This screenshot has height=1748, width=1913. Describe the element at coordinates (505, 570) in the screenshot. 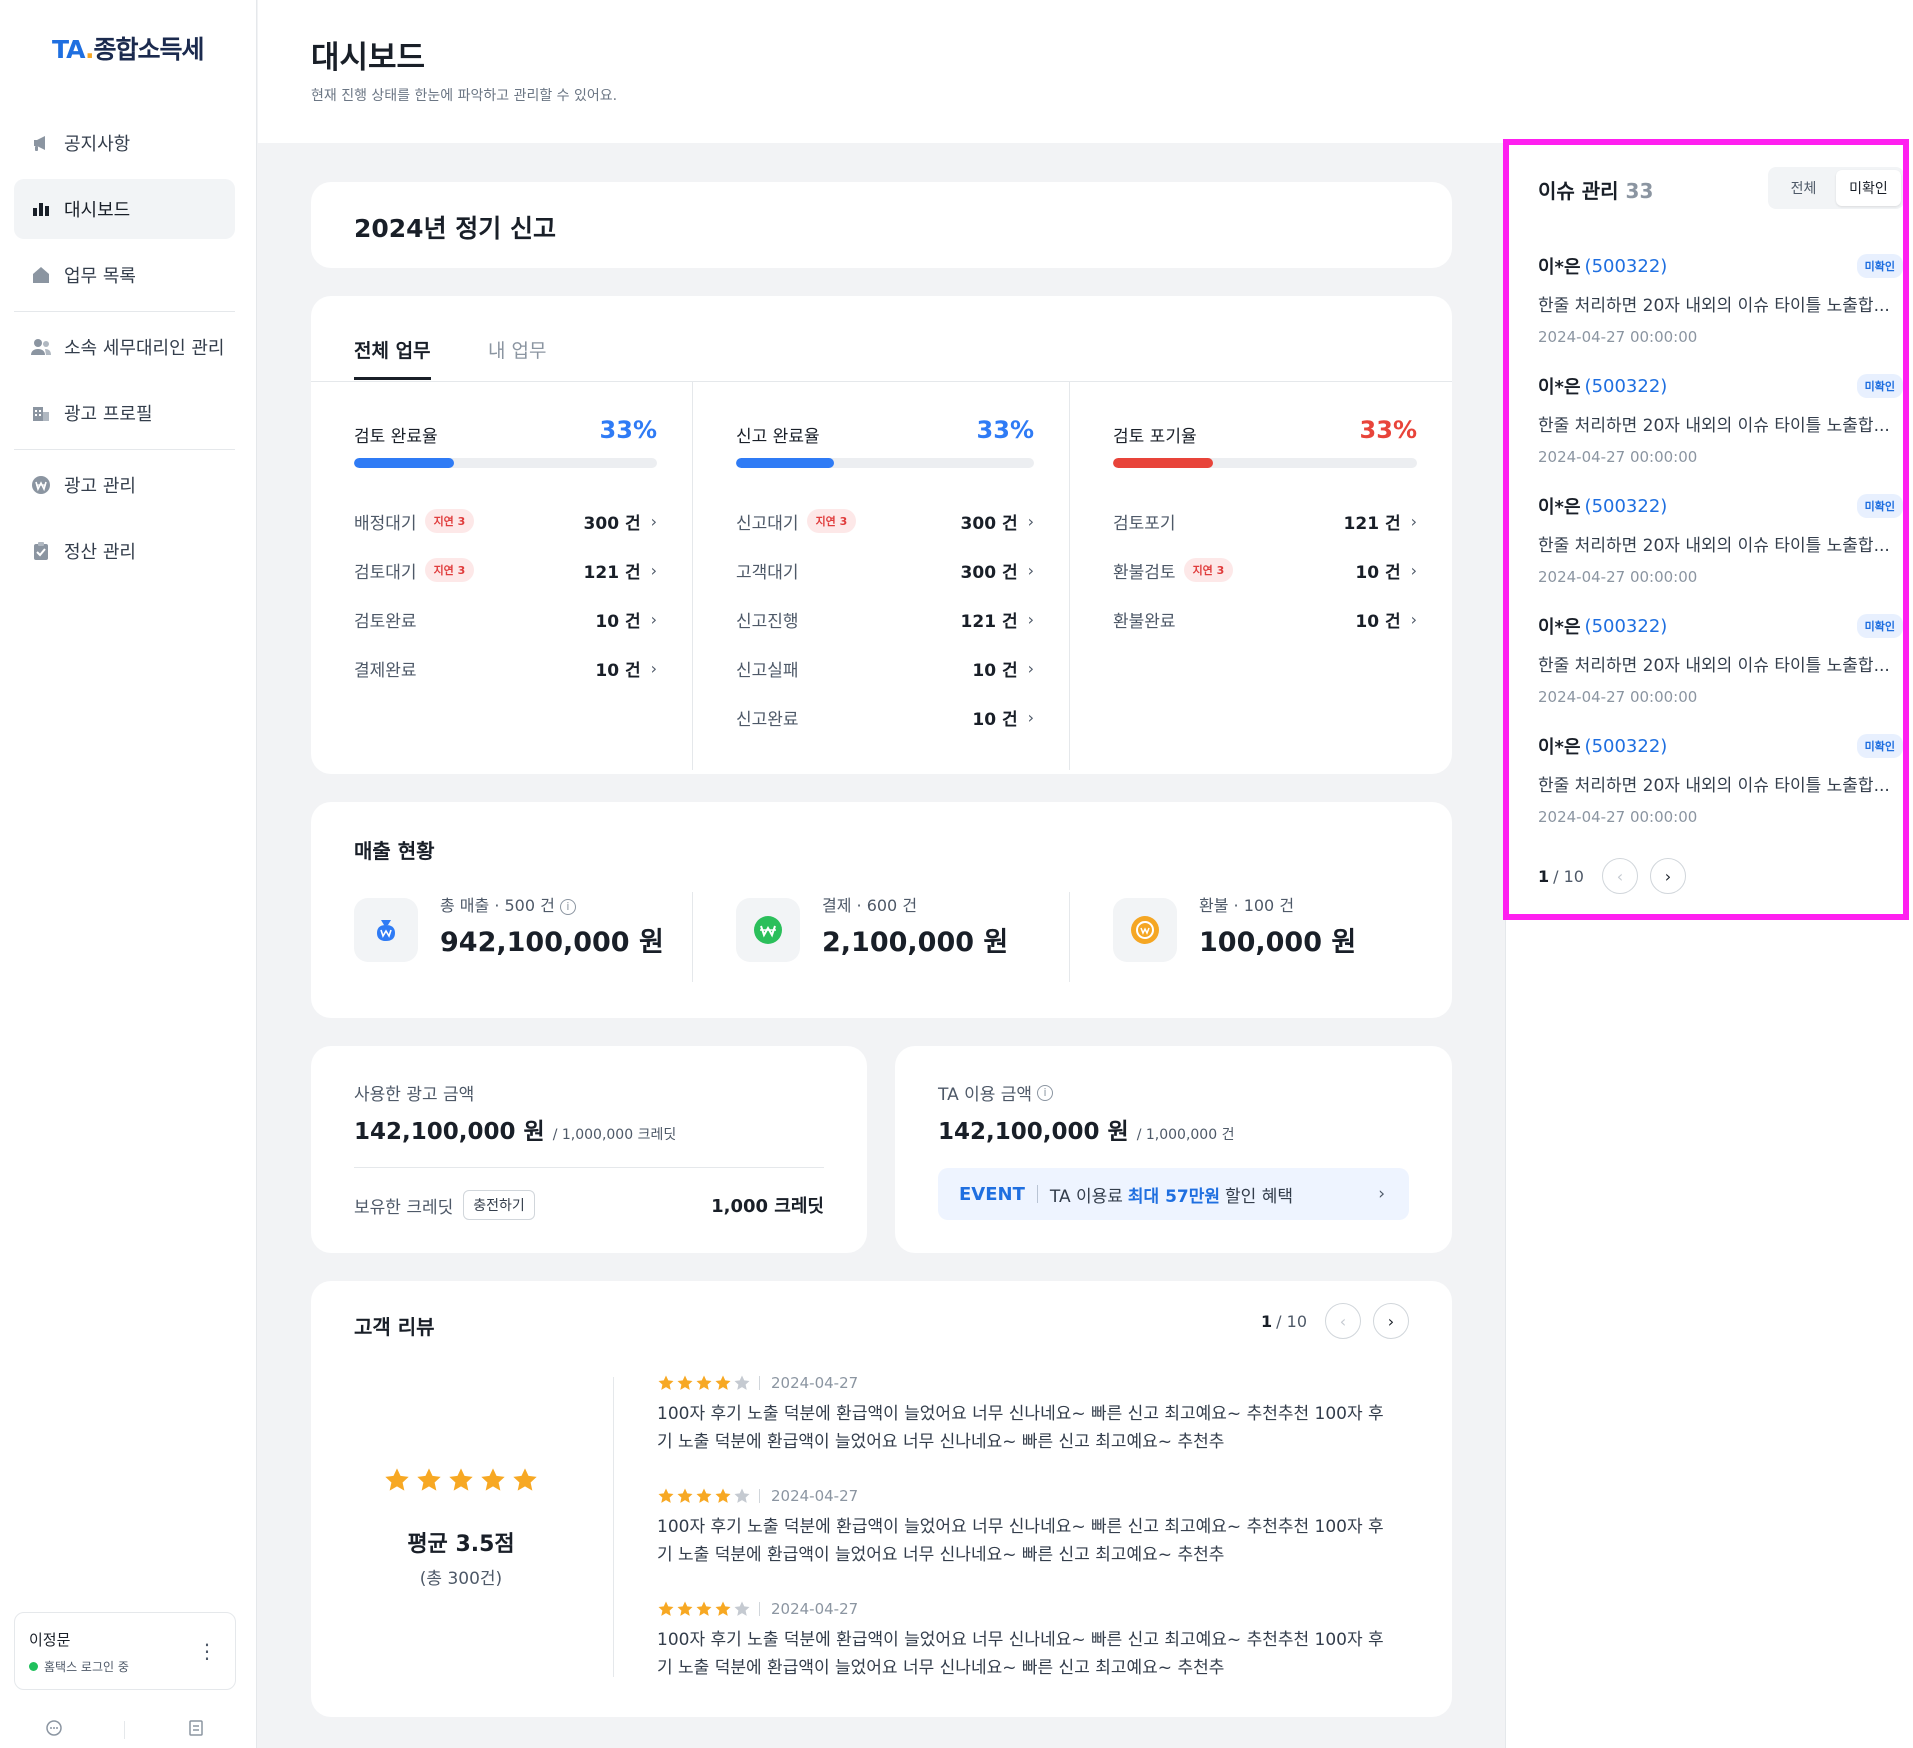

I see `status-row: 검토대기 지연 3 121 건 ›` at that location.